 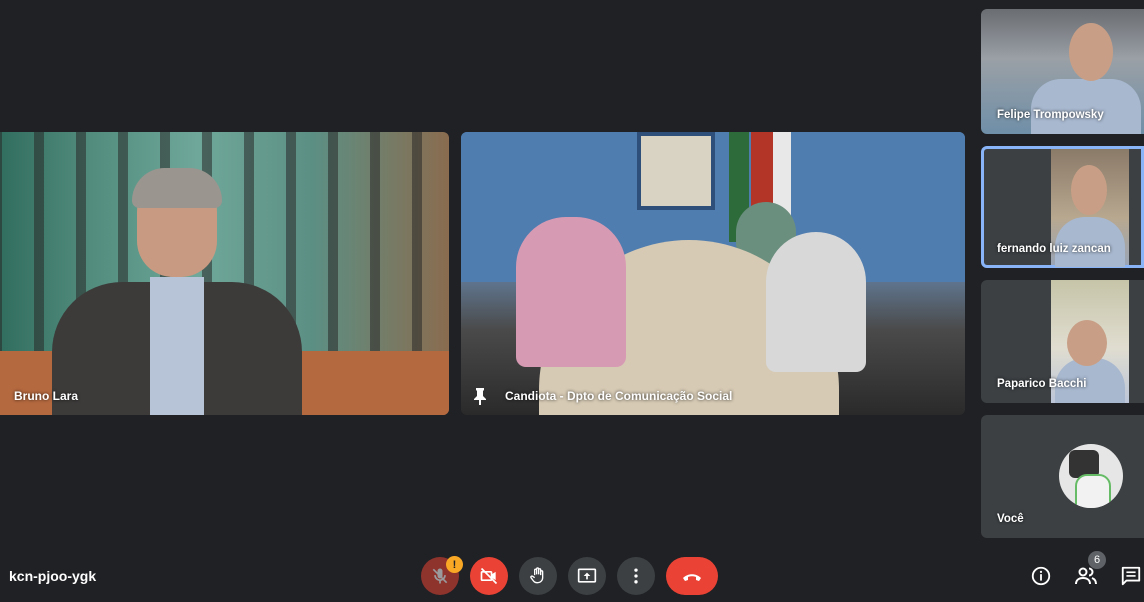 I want to click on participant-name: Você, so click(x=1010, y=519).